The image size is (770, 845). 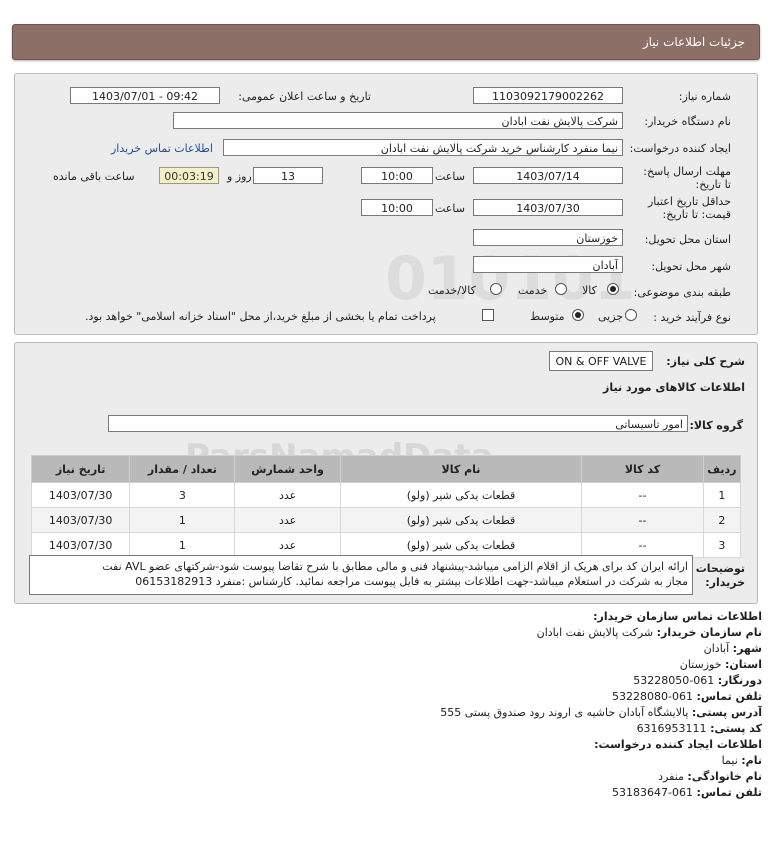 I want to click on contact-province: استان: خوزستان, so click(x=720, y=664).